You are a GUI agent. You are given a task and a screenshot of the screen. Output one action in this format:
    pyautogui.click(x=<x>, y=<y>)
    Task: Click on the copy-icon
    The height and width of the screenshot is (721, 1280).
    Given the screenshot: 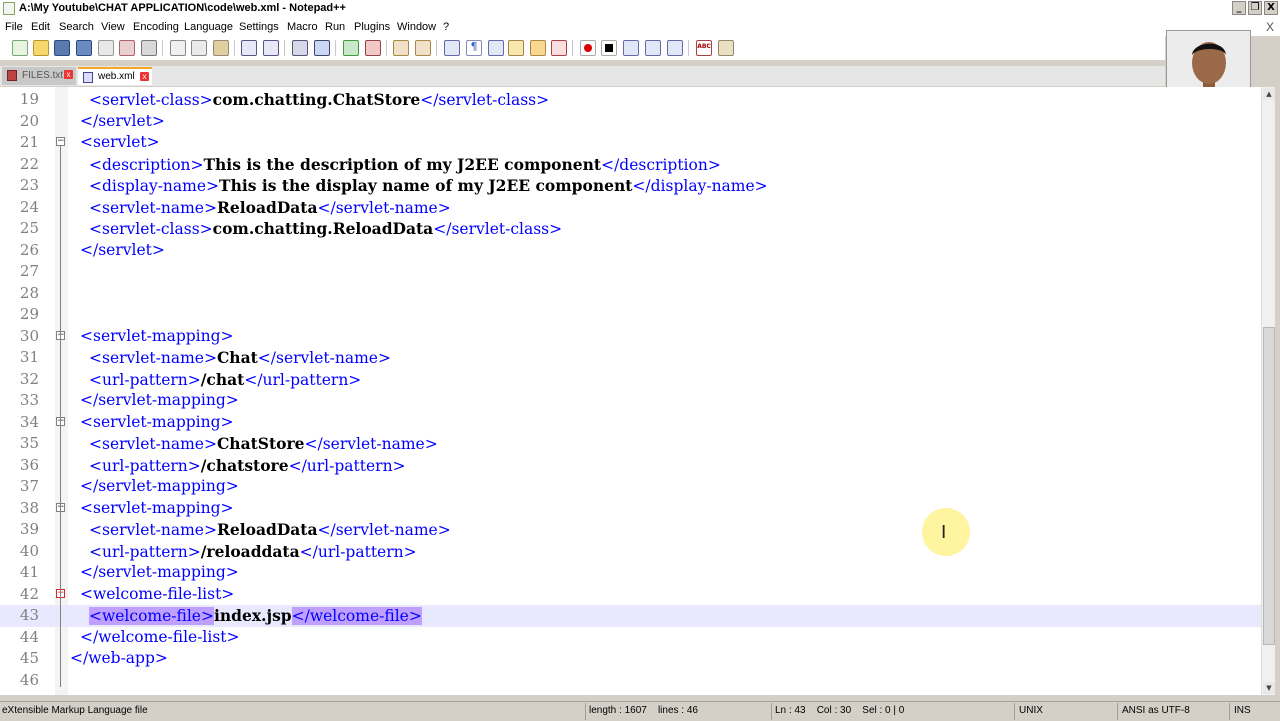 What is the action you would take?
    pyautogui.click(x=199, y=48)
    